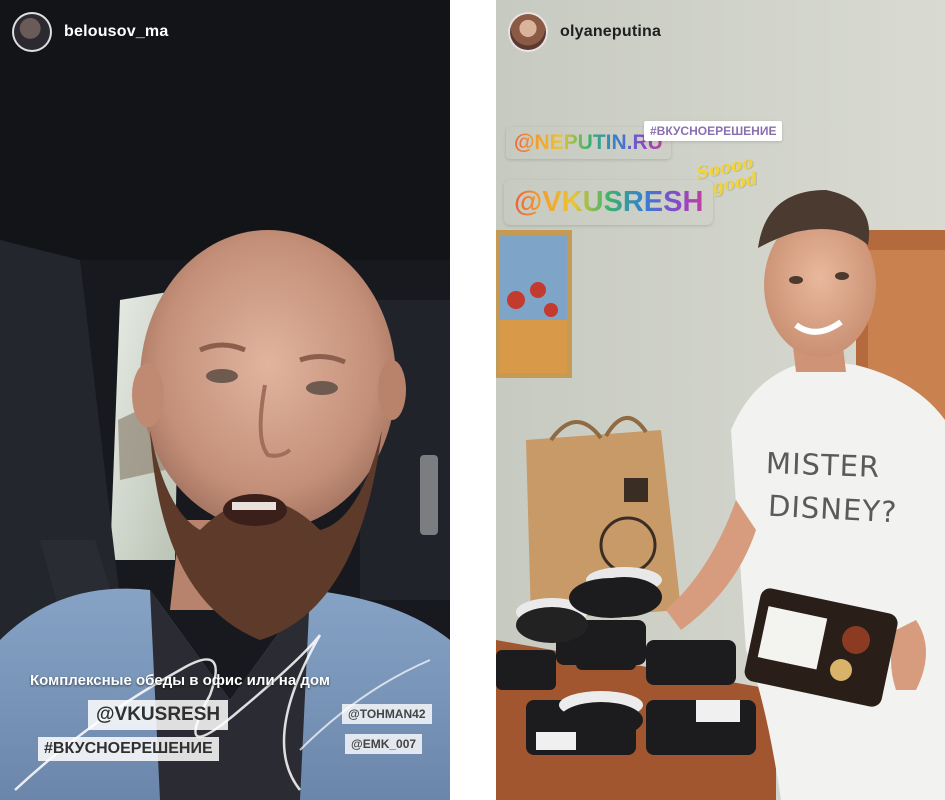 The width and height of the screenshot is (945, 800). Describe the element at coordinates (387, 714) in the screenshot. I see `mention-tag-tohman: @TOHMAN42` at that location.